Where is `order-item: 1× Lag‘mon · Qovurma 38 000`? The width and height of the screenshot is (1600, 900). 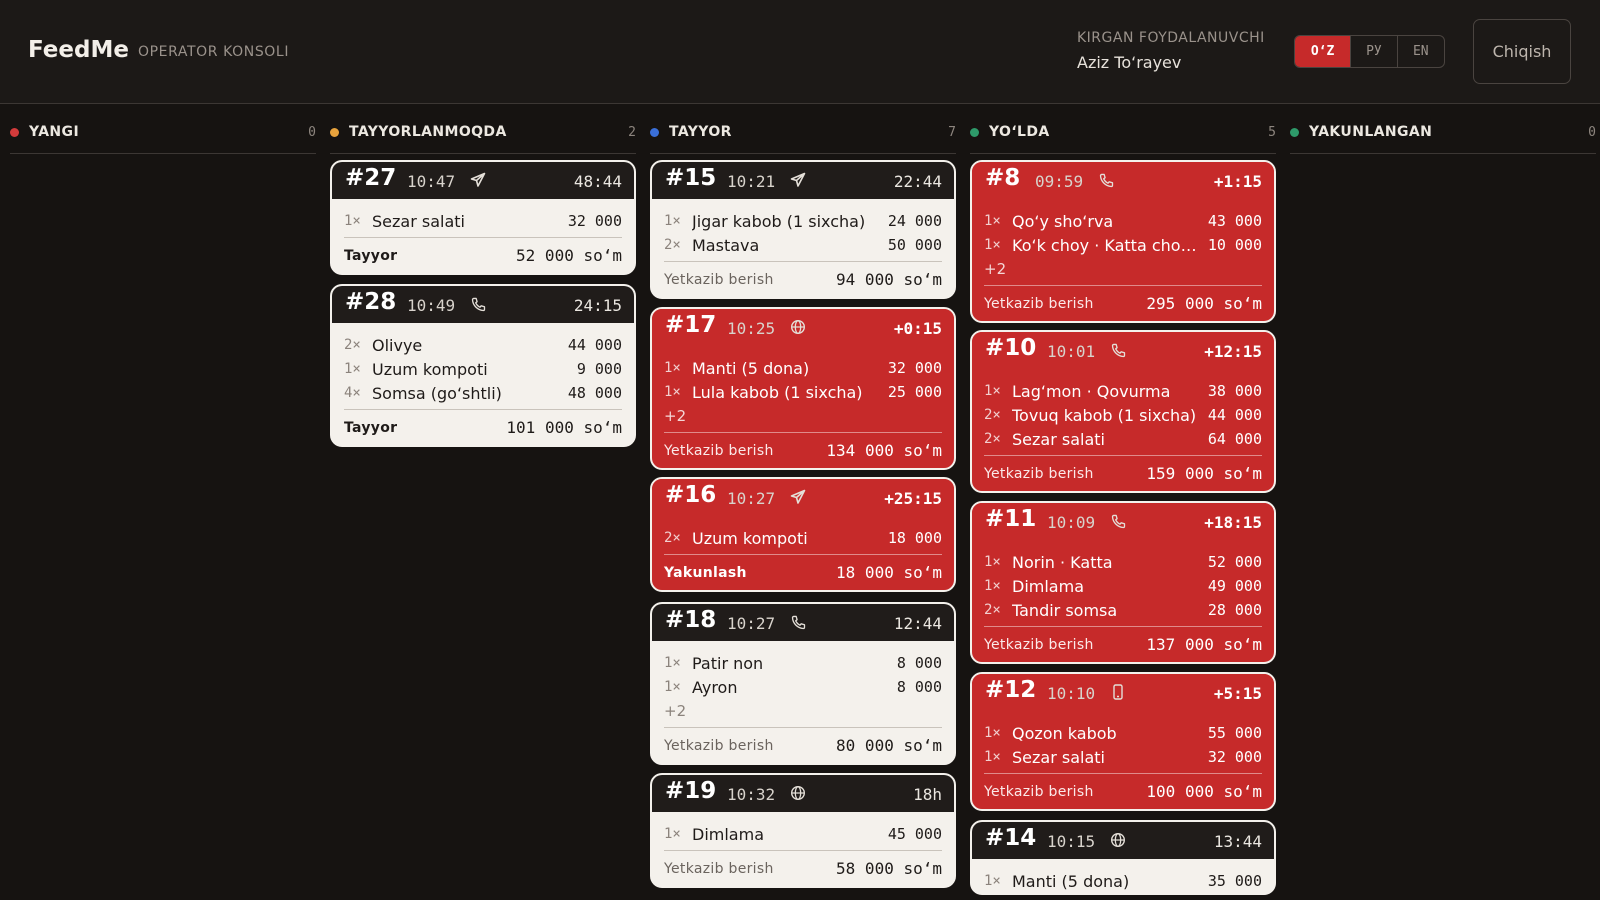
order-item: 1× Lag‘mon · Qovurma 38 000 is located at coordinates (1123, 391).